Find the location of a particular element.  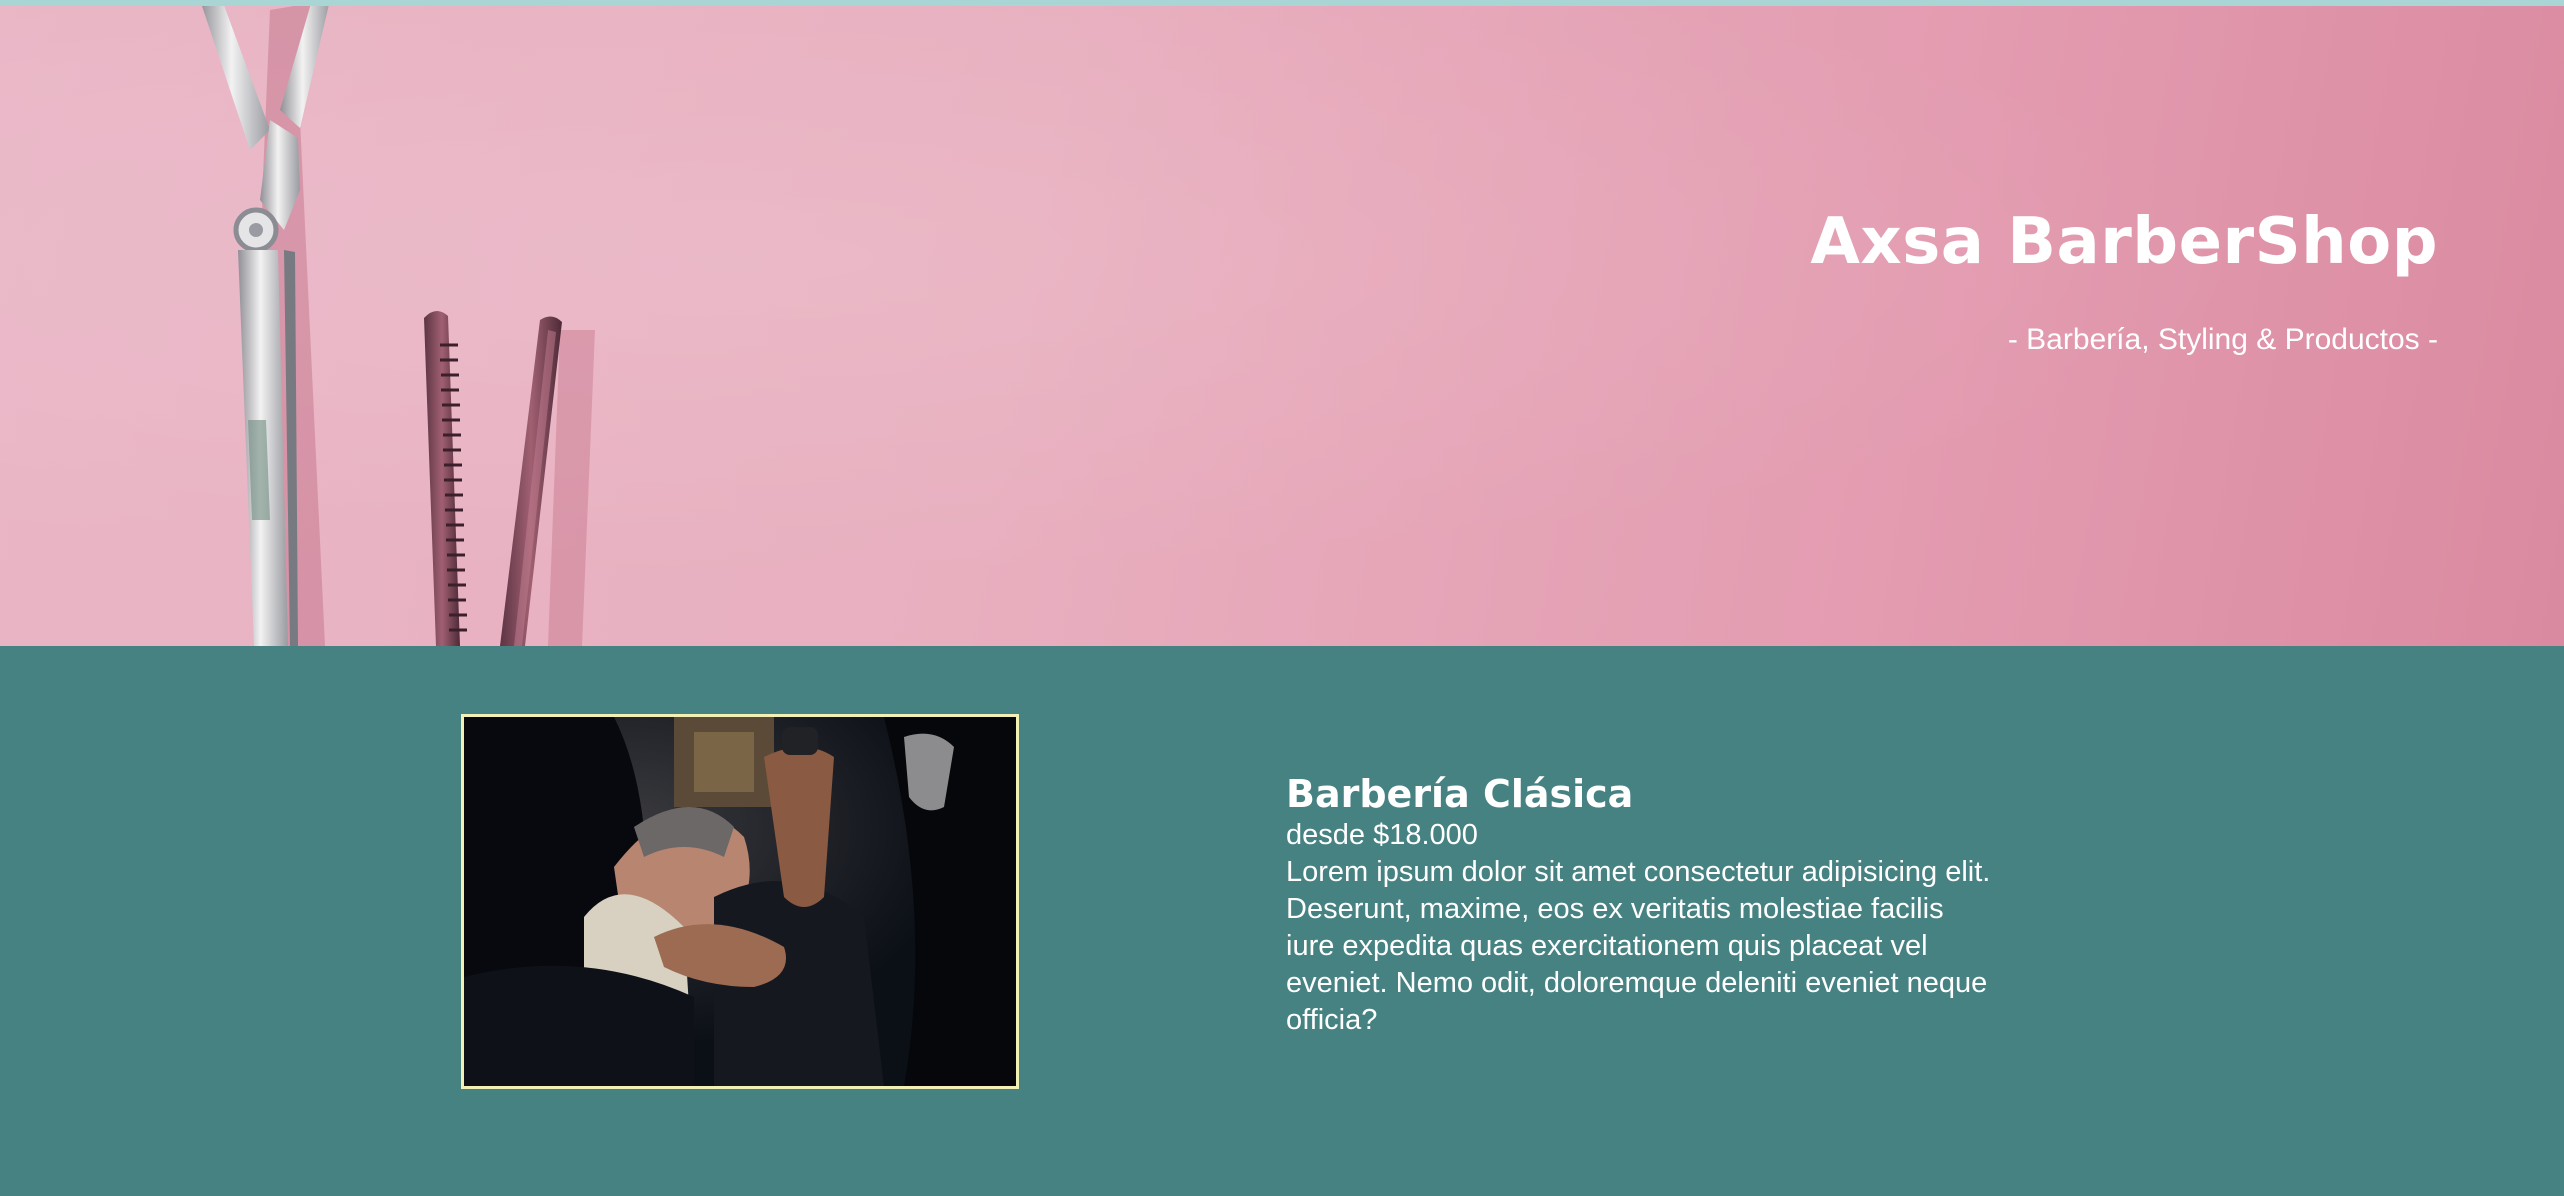

service-price: desde $18.000 is located at coordinates (1382, 835).